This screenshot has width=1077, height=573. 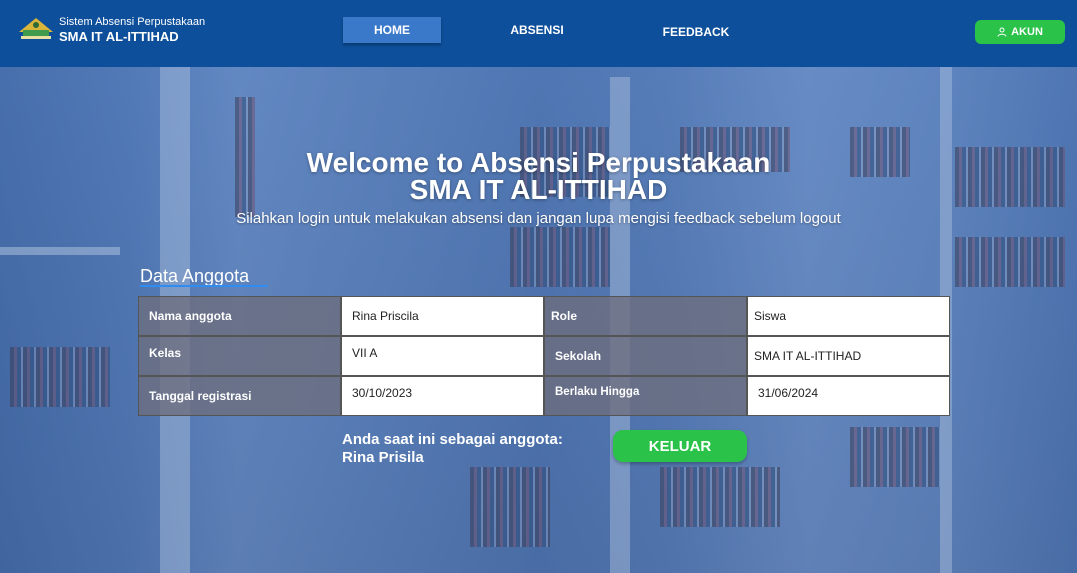 What do you see at coordinates (537, 30) in the screenshot?
I see `nav-absensi-button: ABSENSI` at bounding box center [537, 30].